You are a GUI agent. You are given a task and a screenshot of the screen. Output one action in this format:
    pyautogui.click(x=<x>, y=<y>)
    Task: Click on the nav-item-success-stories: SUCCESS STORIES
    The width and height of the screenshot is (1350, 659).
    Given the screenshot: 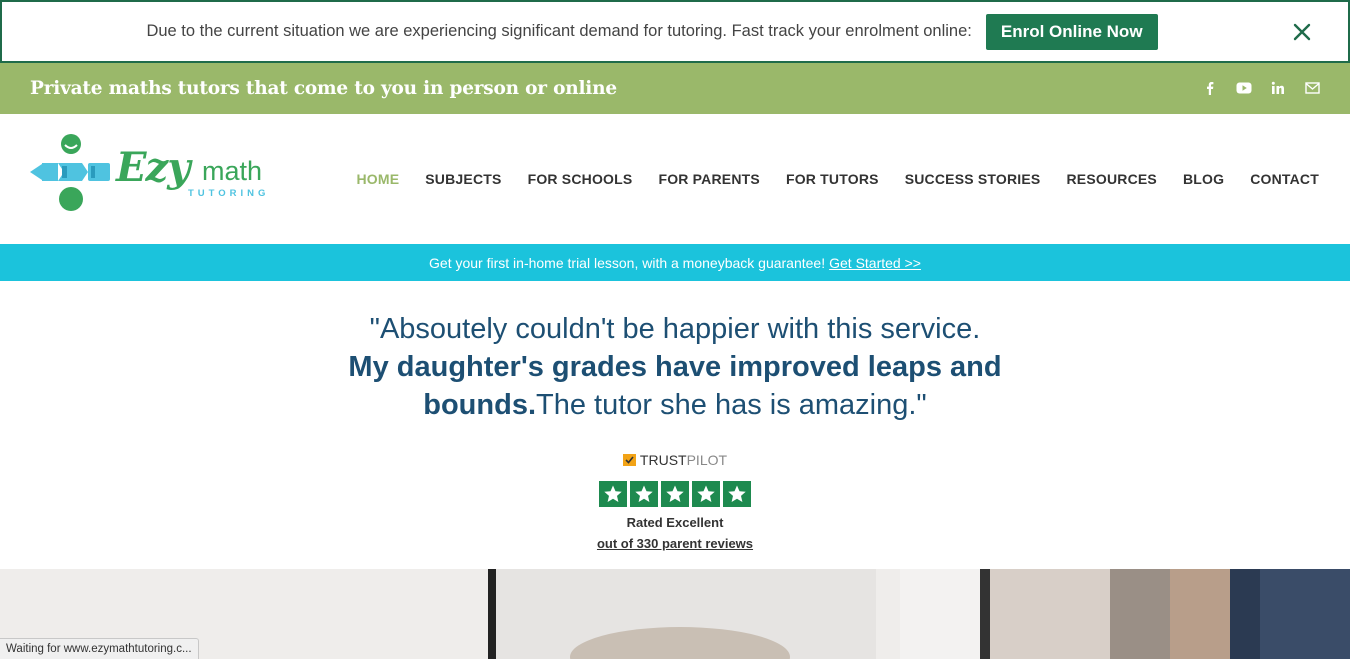 What is the action you would take?
    pyautogui.click(x=973, y=179)
    